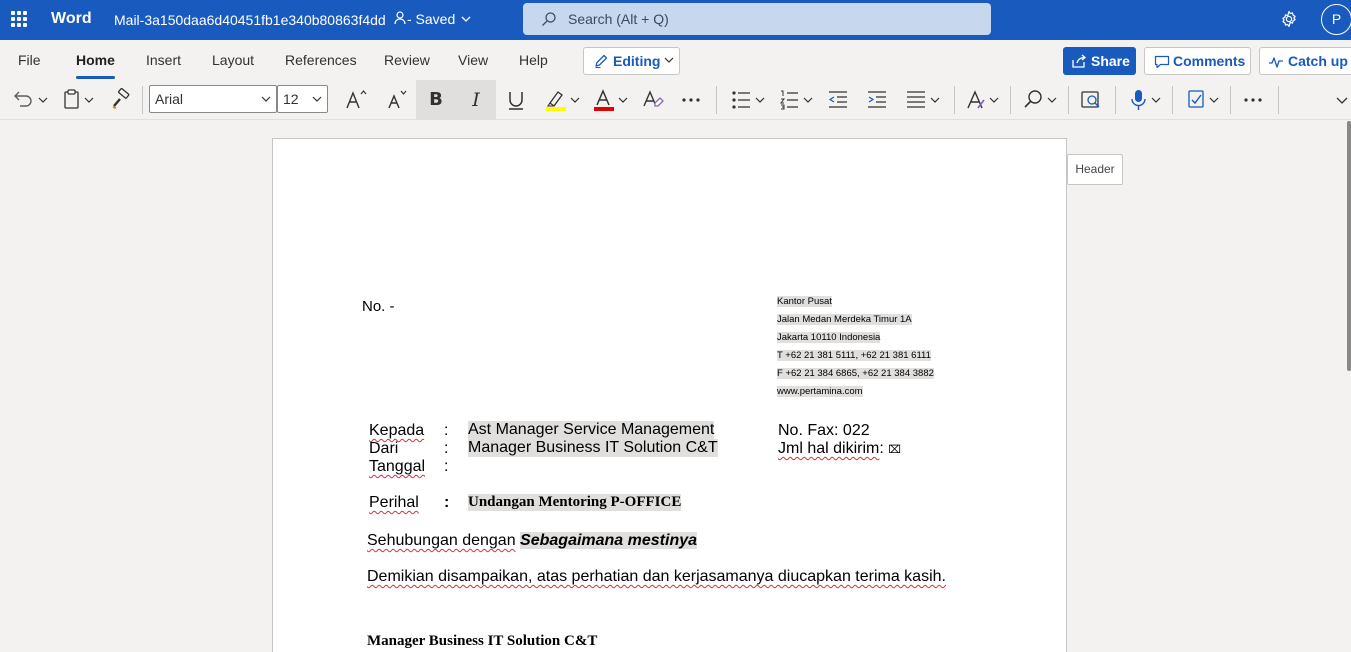 This screenshot has width=1351, height=652. I want to click on tab-home: Home, so click(95, 65).